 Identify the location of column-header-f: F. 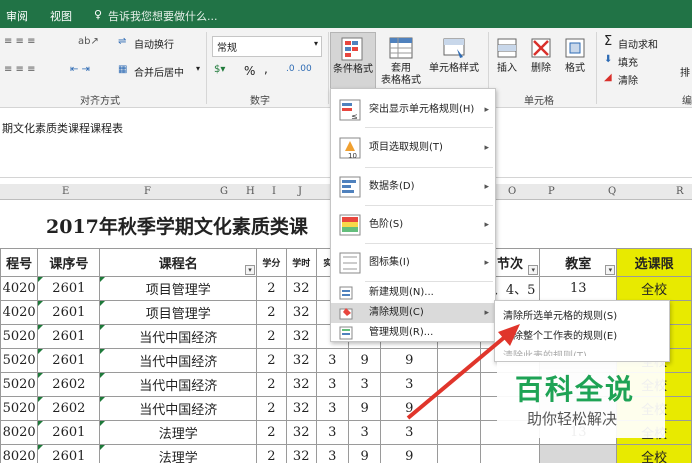
(147, 191).